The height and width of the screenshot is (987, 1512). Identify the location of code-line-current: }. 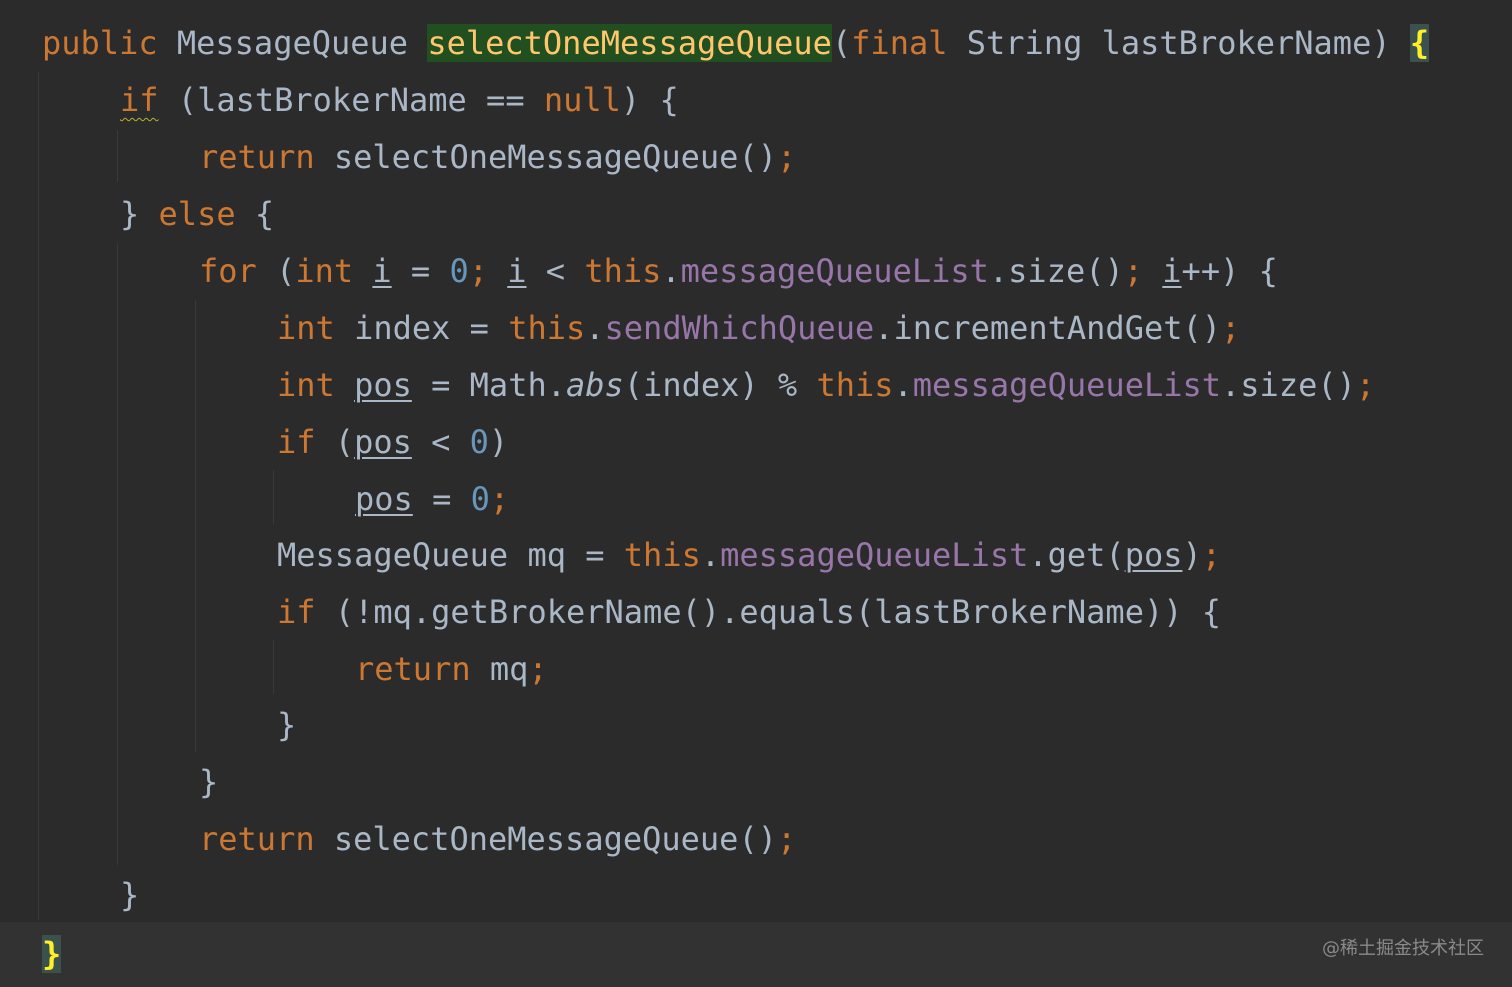
(756, 954).